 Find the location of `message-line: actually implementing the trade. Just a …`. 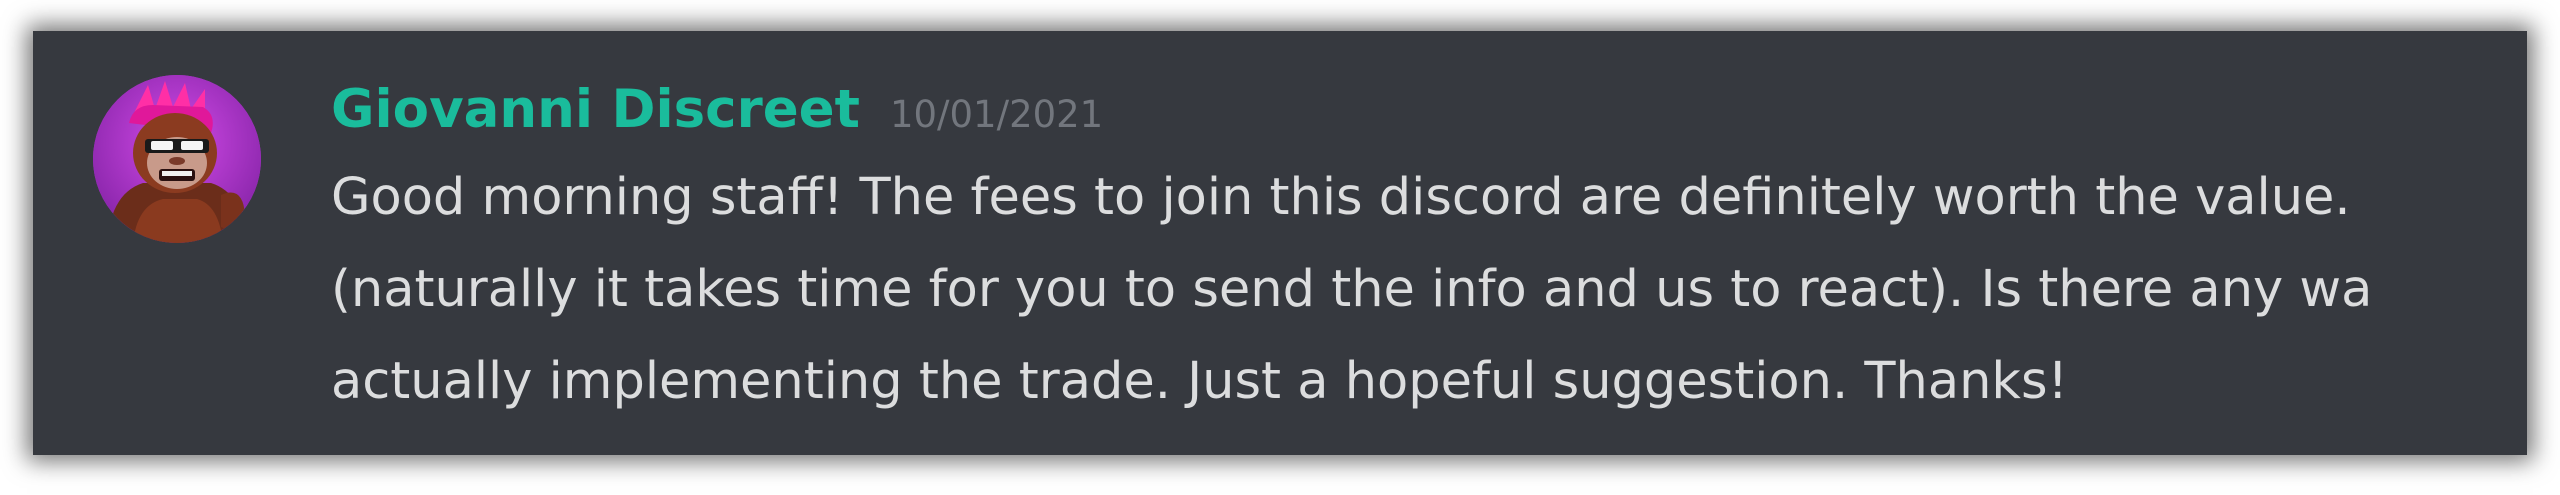

message-line: actually implementing the trade. Just a … is located at coordinates (1199, 381).